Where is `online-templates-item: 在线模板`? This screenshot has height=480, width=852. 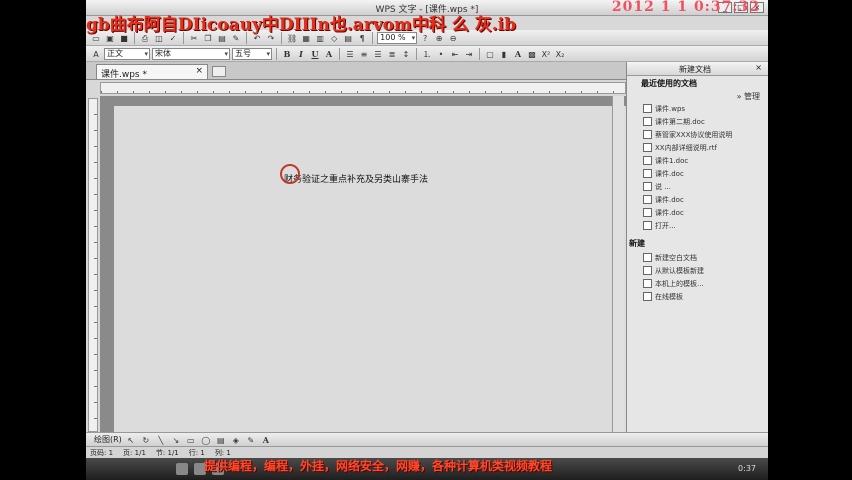
online-templates-item: 在线模板 is located at coordinates (697, 296).